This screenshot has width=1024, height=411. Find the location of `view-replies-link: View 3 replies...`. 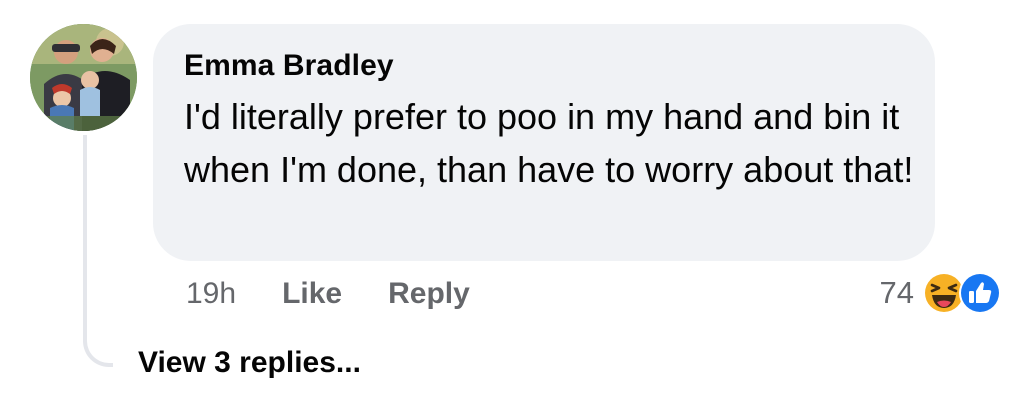

view-replies-link: View 3 replies... is located at coordinates (249, 363).